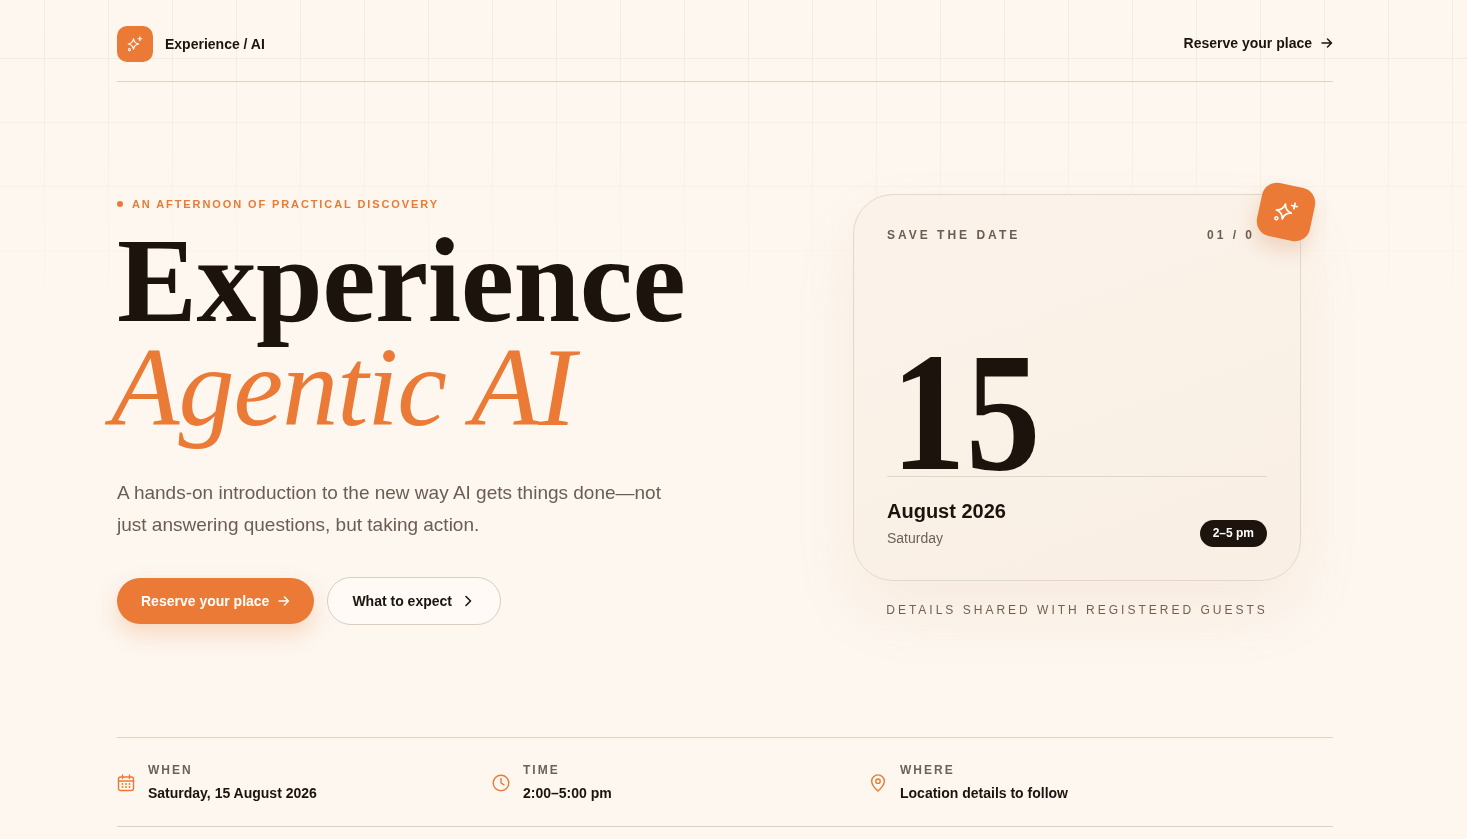 The width and height of the screenshot is (1467, 839). What do you see at coordinates (916, 538) in the screenshot?
I see `weekday: Saturday` at bounding box center [916, 538].